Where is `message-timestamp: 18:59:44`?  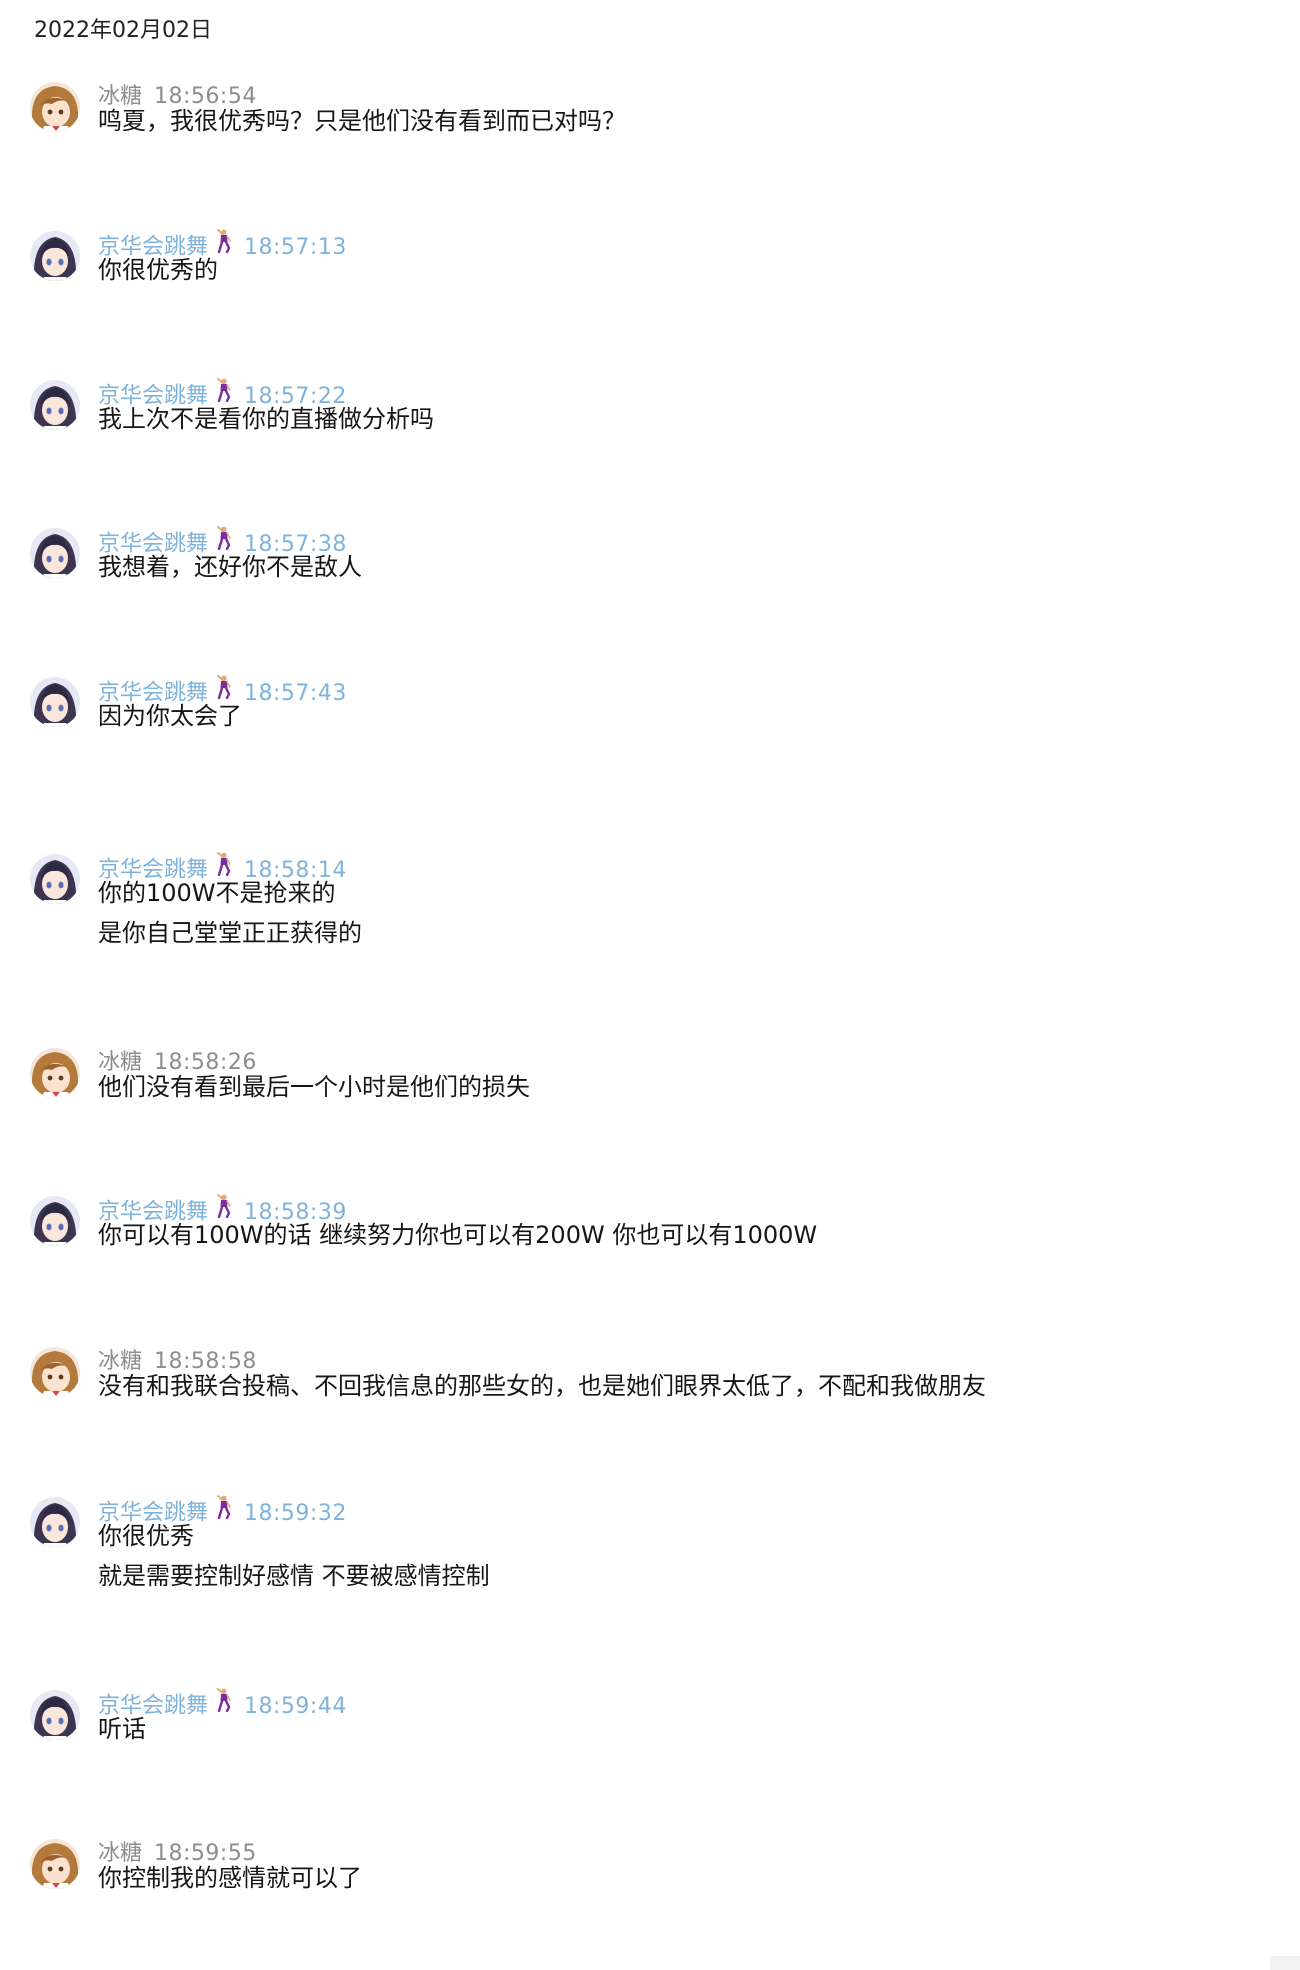 message-timestamp: 18:59:44 is located at coordinates (295, 1706).